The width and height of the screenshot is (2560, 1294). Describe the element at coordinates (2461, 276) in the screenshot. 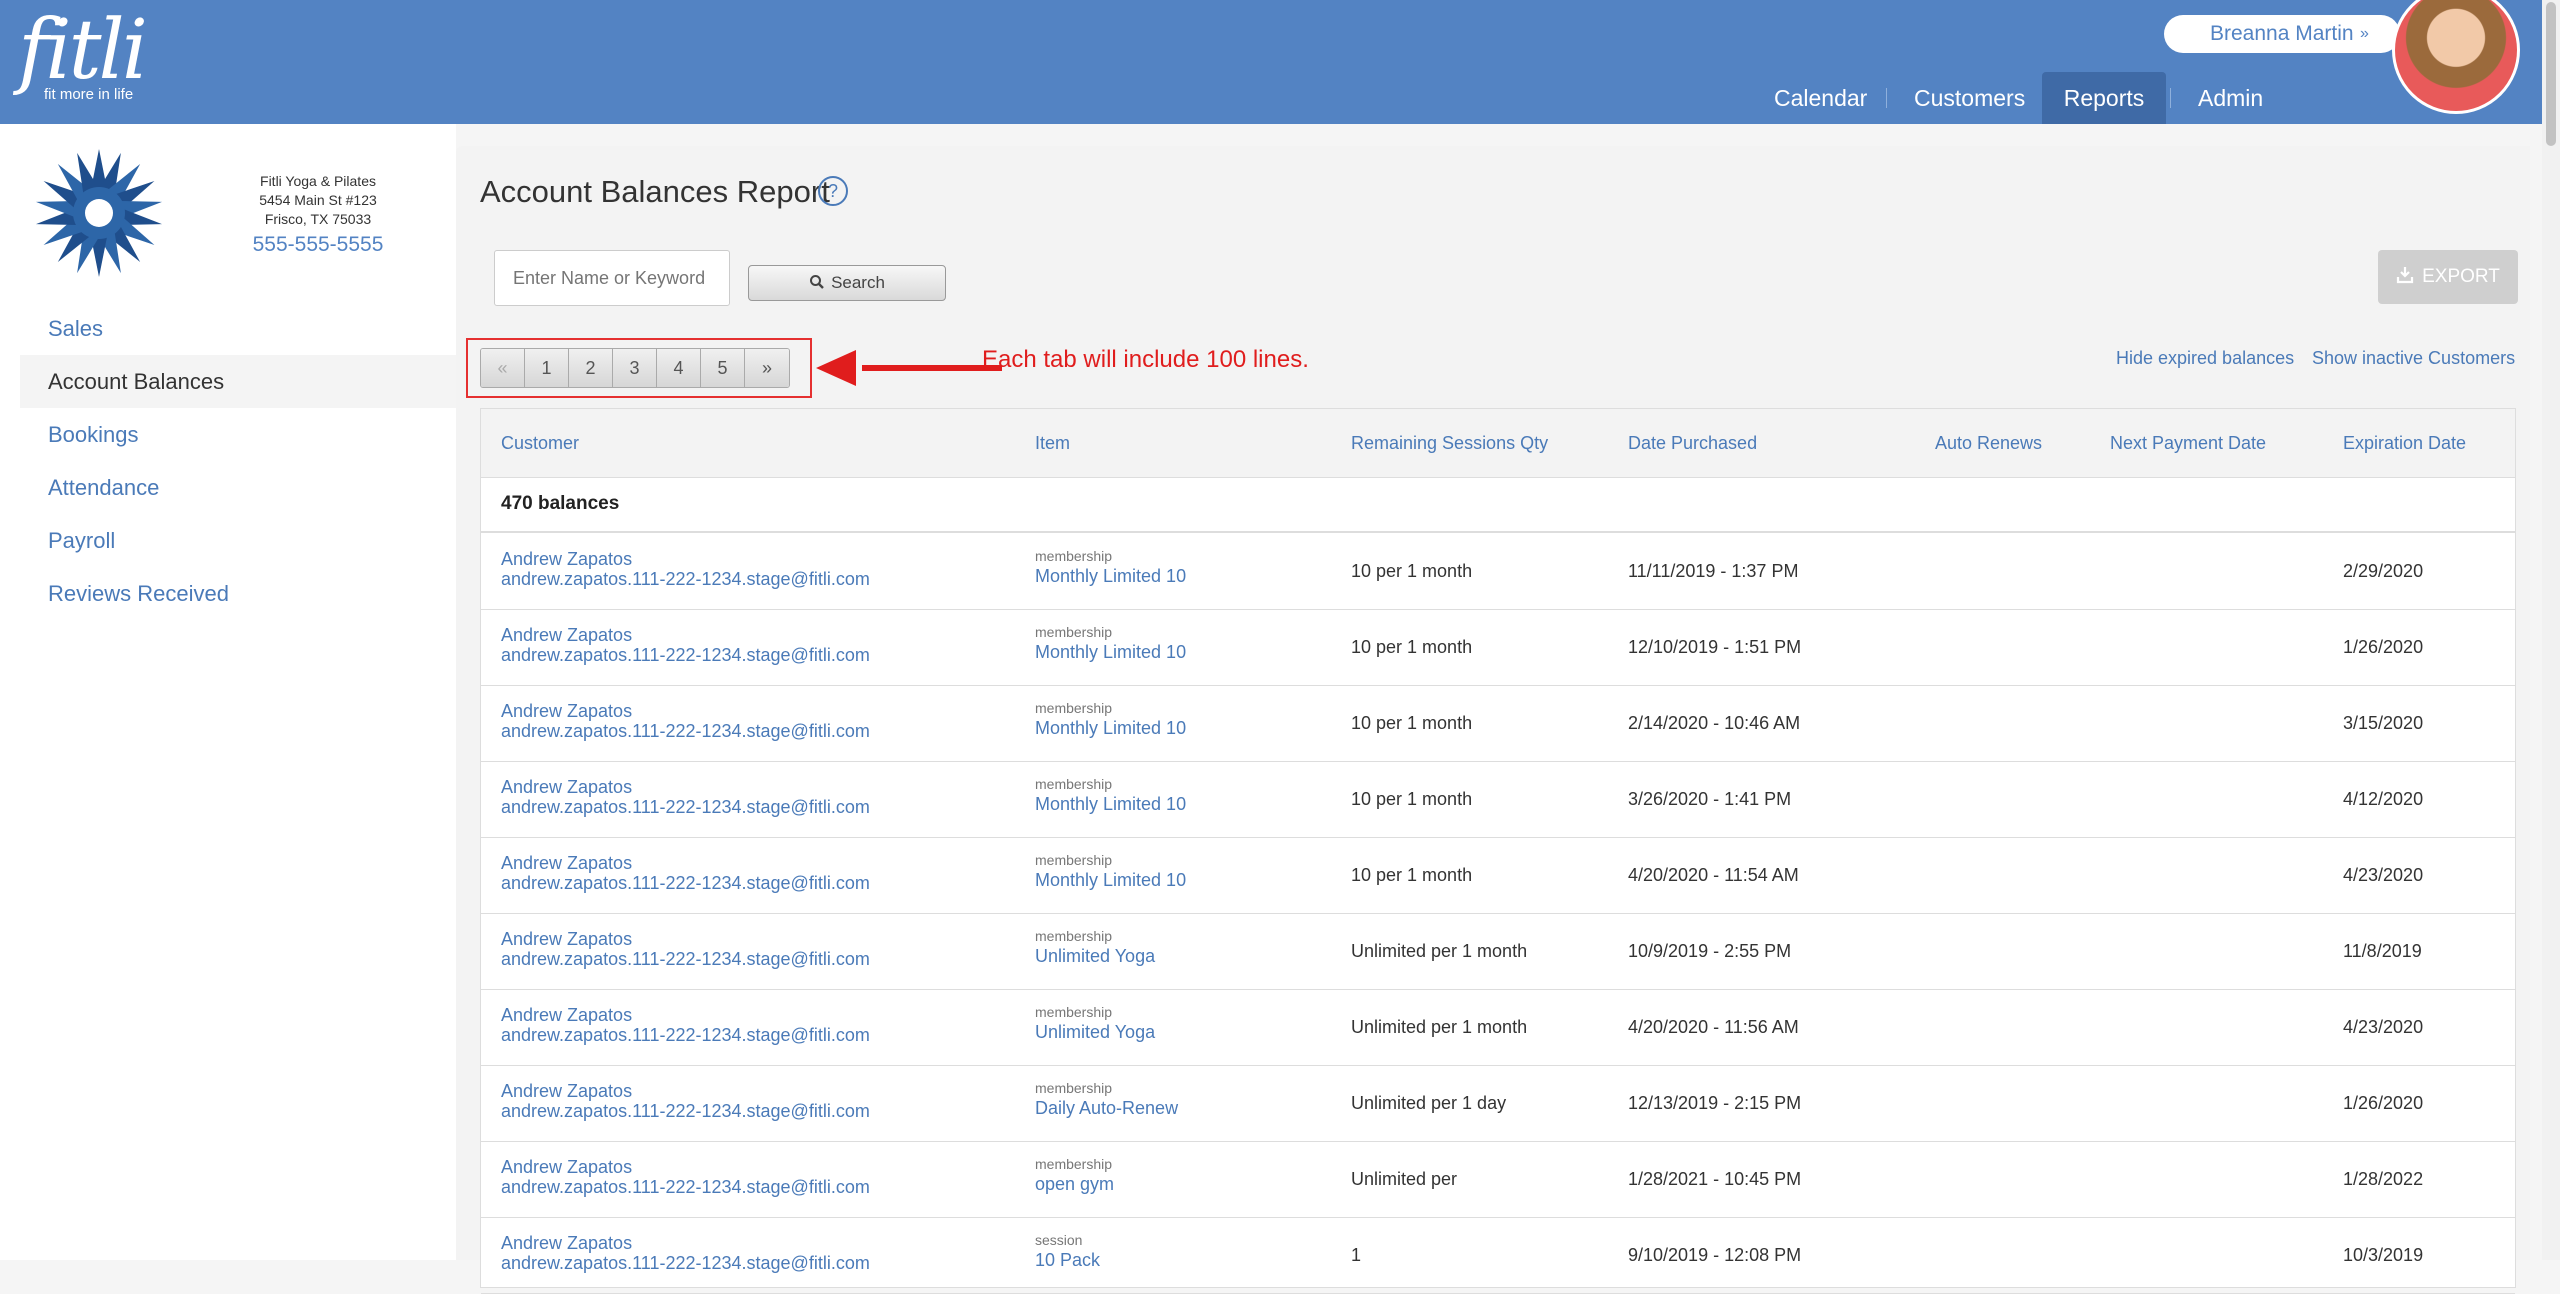

I see `export-button-label: EXPORT` at that location.